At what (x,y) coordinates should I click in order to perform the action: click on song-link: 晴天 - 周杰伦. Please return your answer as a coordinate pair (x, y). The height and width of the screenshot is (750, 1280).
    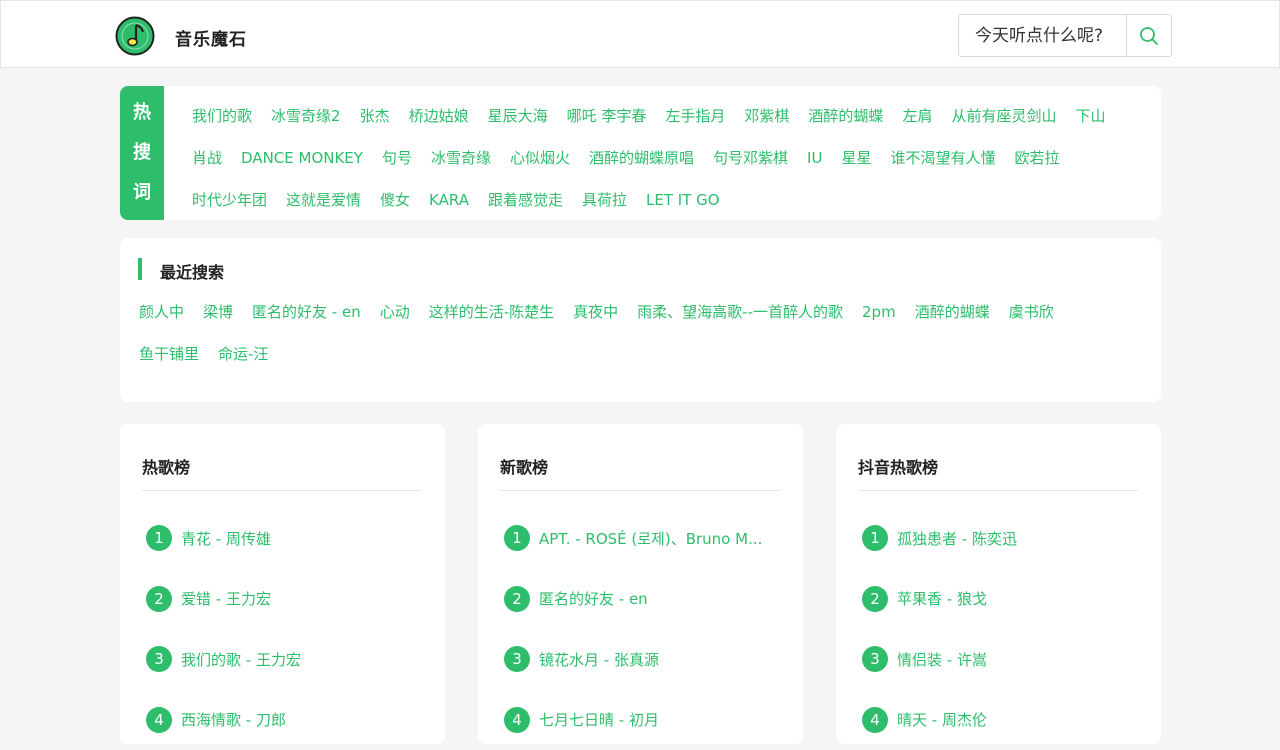
    Looking at the image, I should click on (942, 719).